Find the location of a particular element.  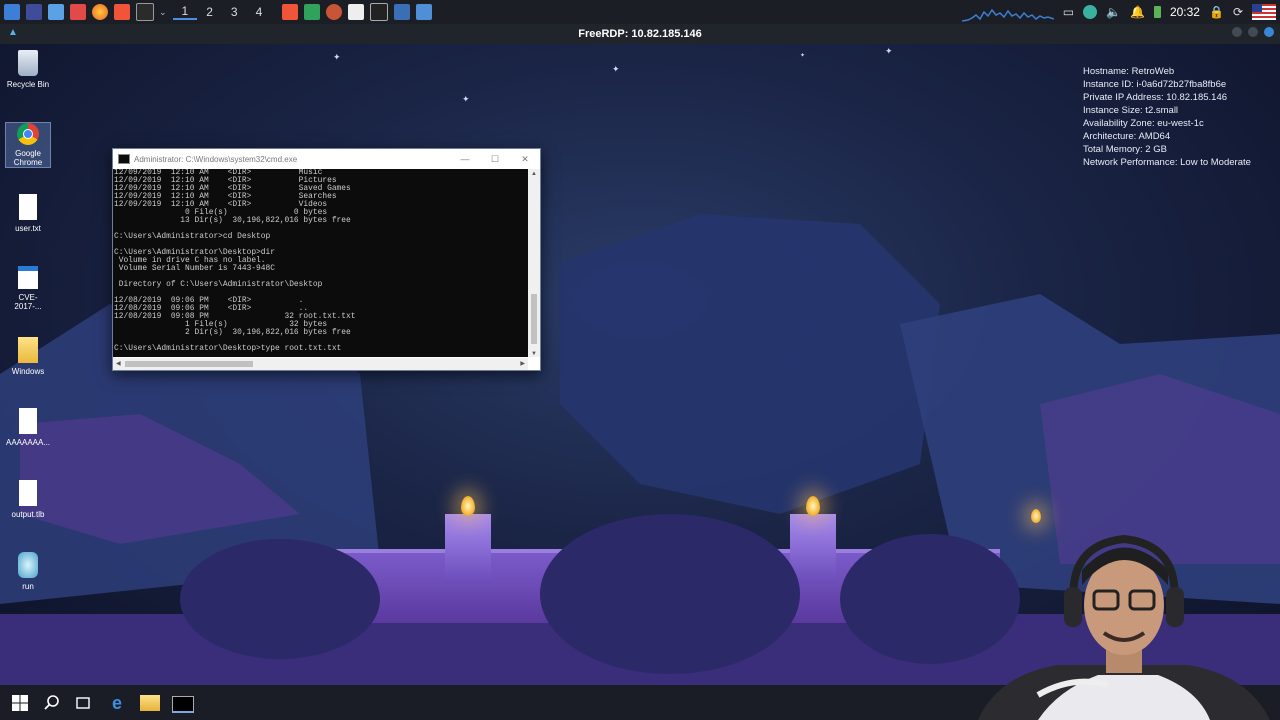

firefox-app-icon is located at coordinates (334, 12).